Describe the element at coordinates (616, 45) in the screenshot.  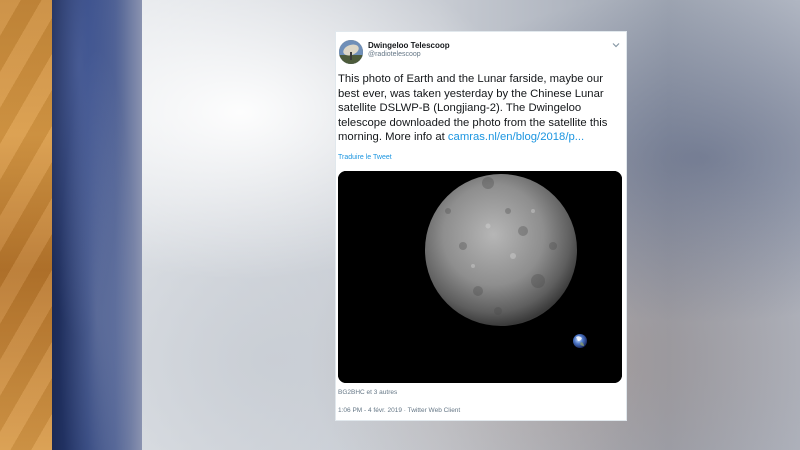
I see `chevron-down-icon` at that location.